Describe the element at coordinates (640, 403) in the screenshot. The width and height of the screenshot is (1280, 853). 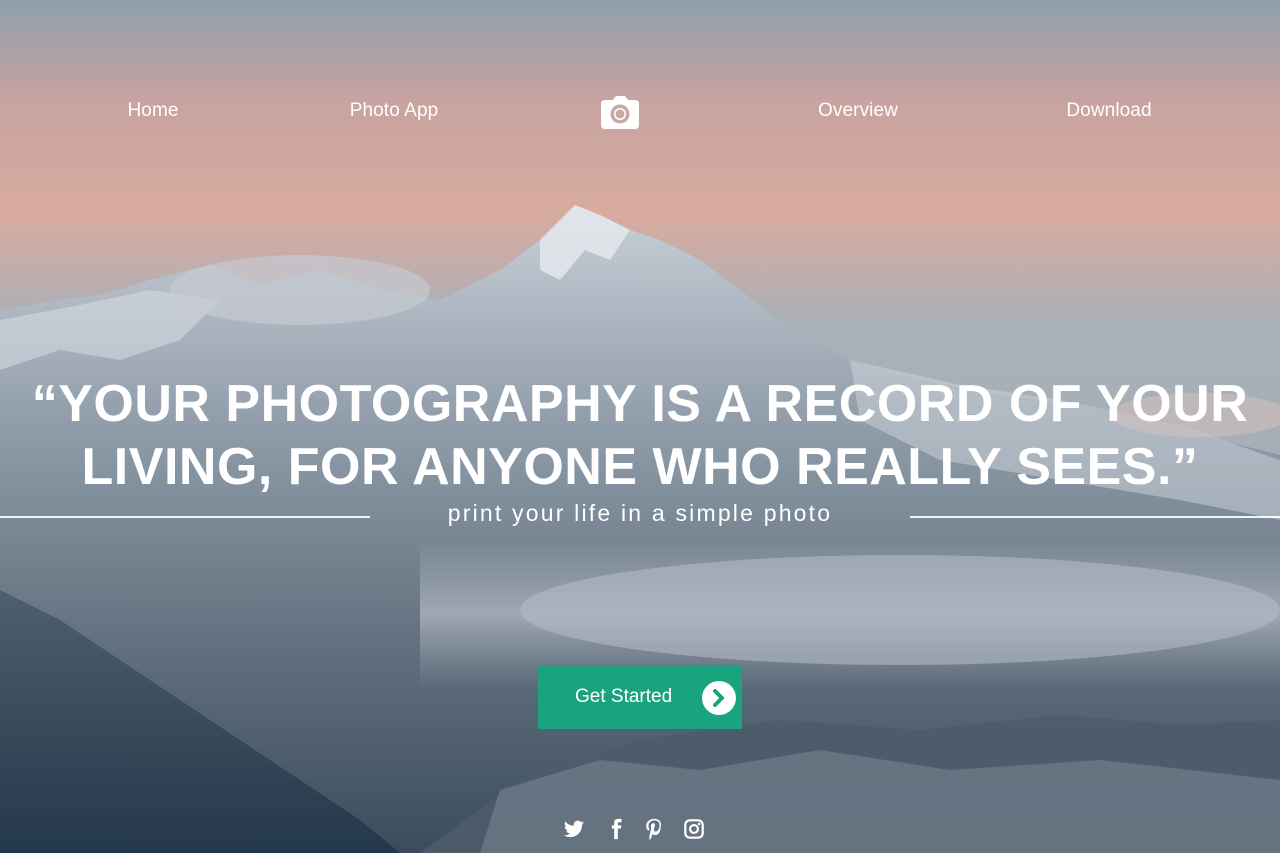
I see `hero-quote-line-1: “YOUR PHOTOGRAPHY IS A RECORD OF YOUR` at that location.